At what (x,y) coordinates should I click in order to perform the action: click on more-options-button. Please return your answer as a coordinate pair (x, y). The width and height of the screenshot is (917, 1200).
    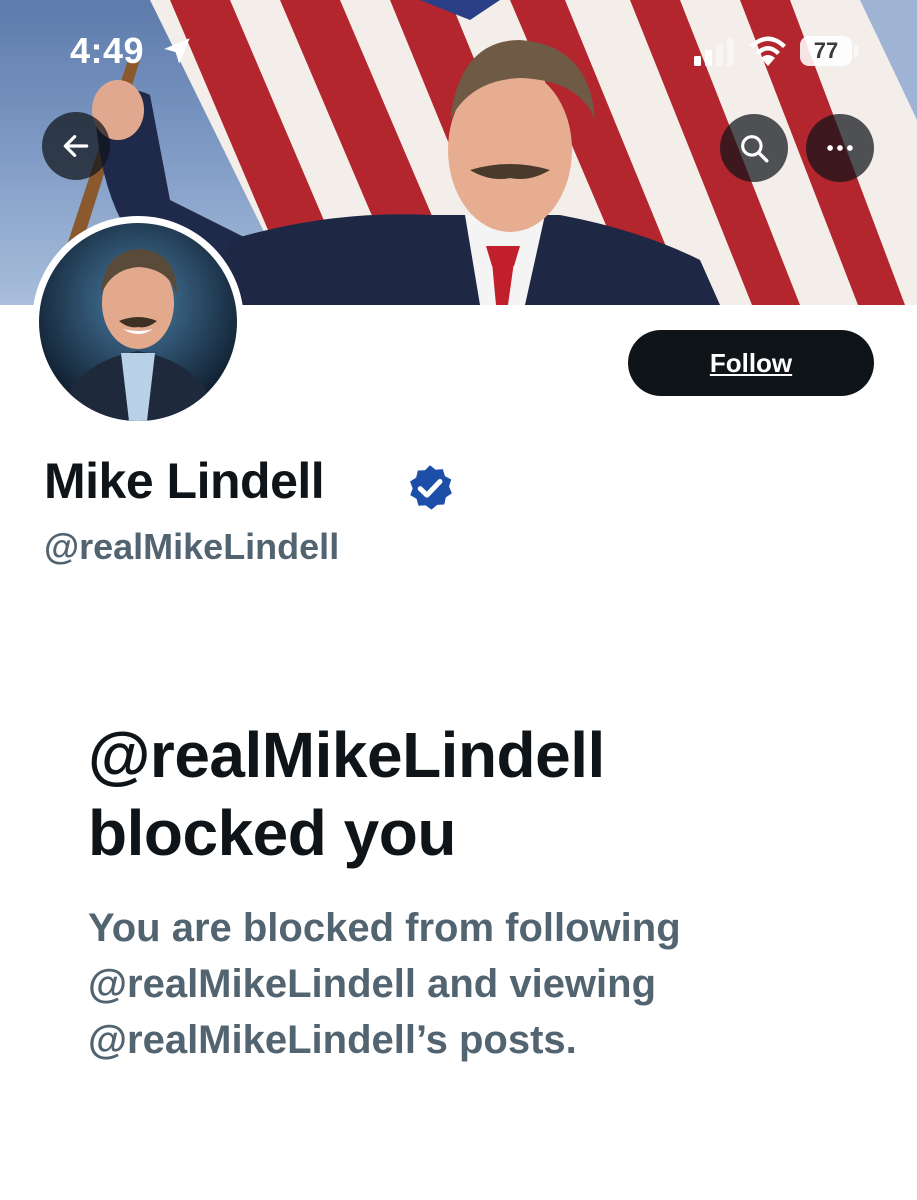
    Looking at the image, I should click on (840, 148).